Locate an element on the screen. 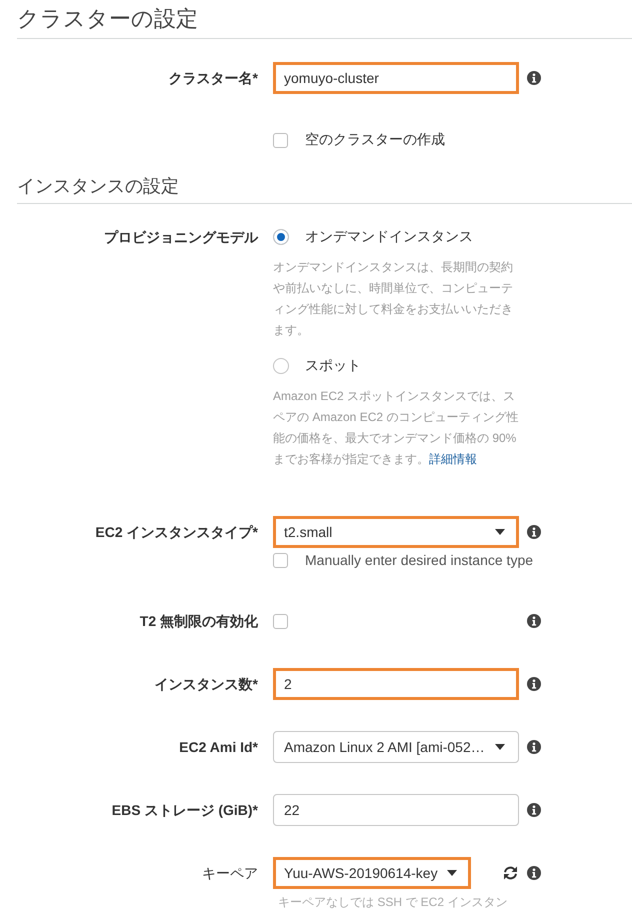 This screenshot has width=632, height=920. field-label: EBS ストレージ (GiB)* is located at coordinates (184, 810).